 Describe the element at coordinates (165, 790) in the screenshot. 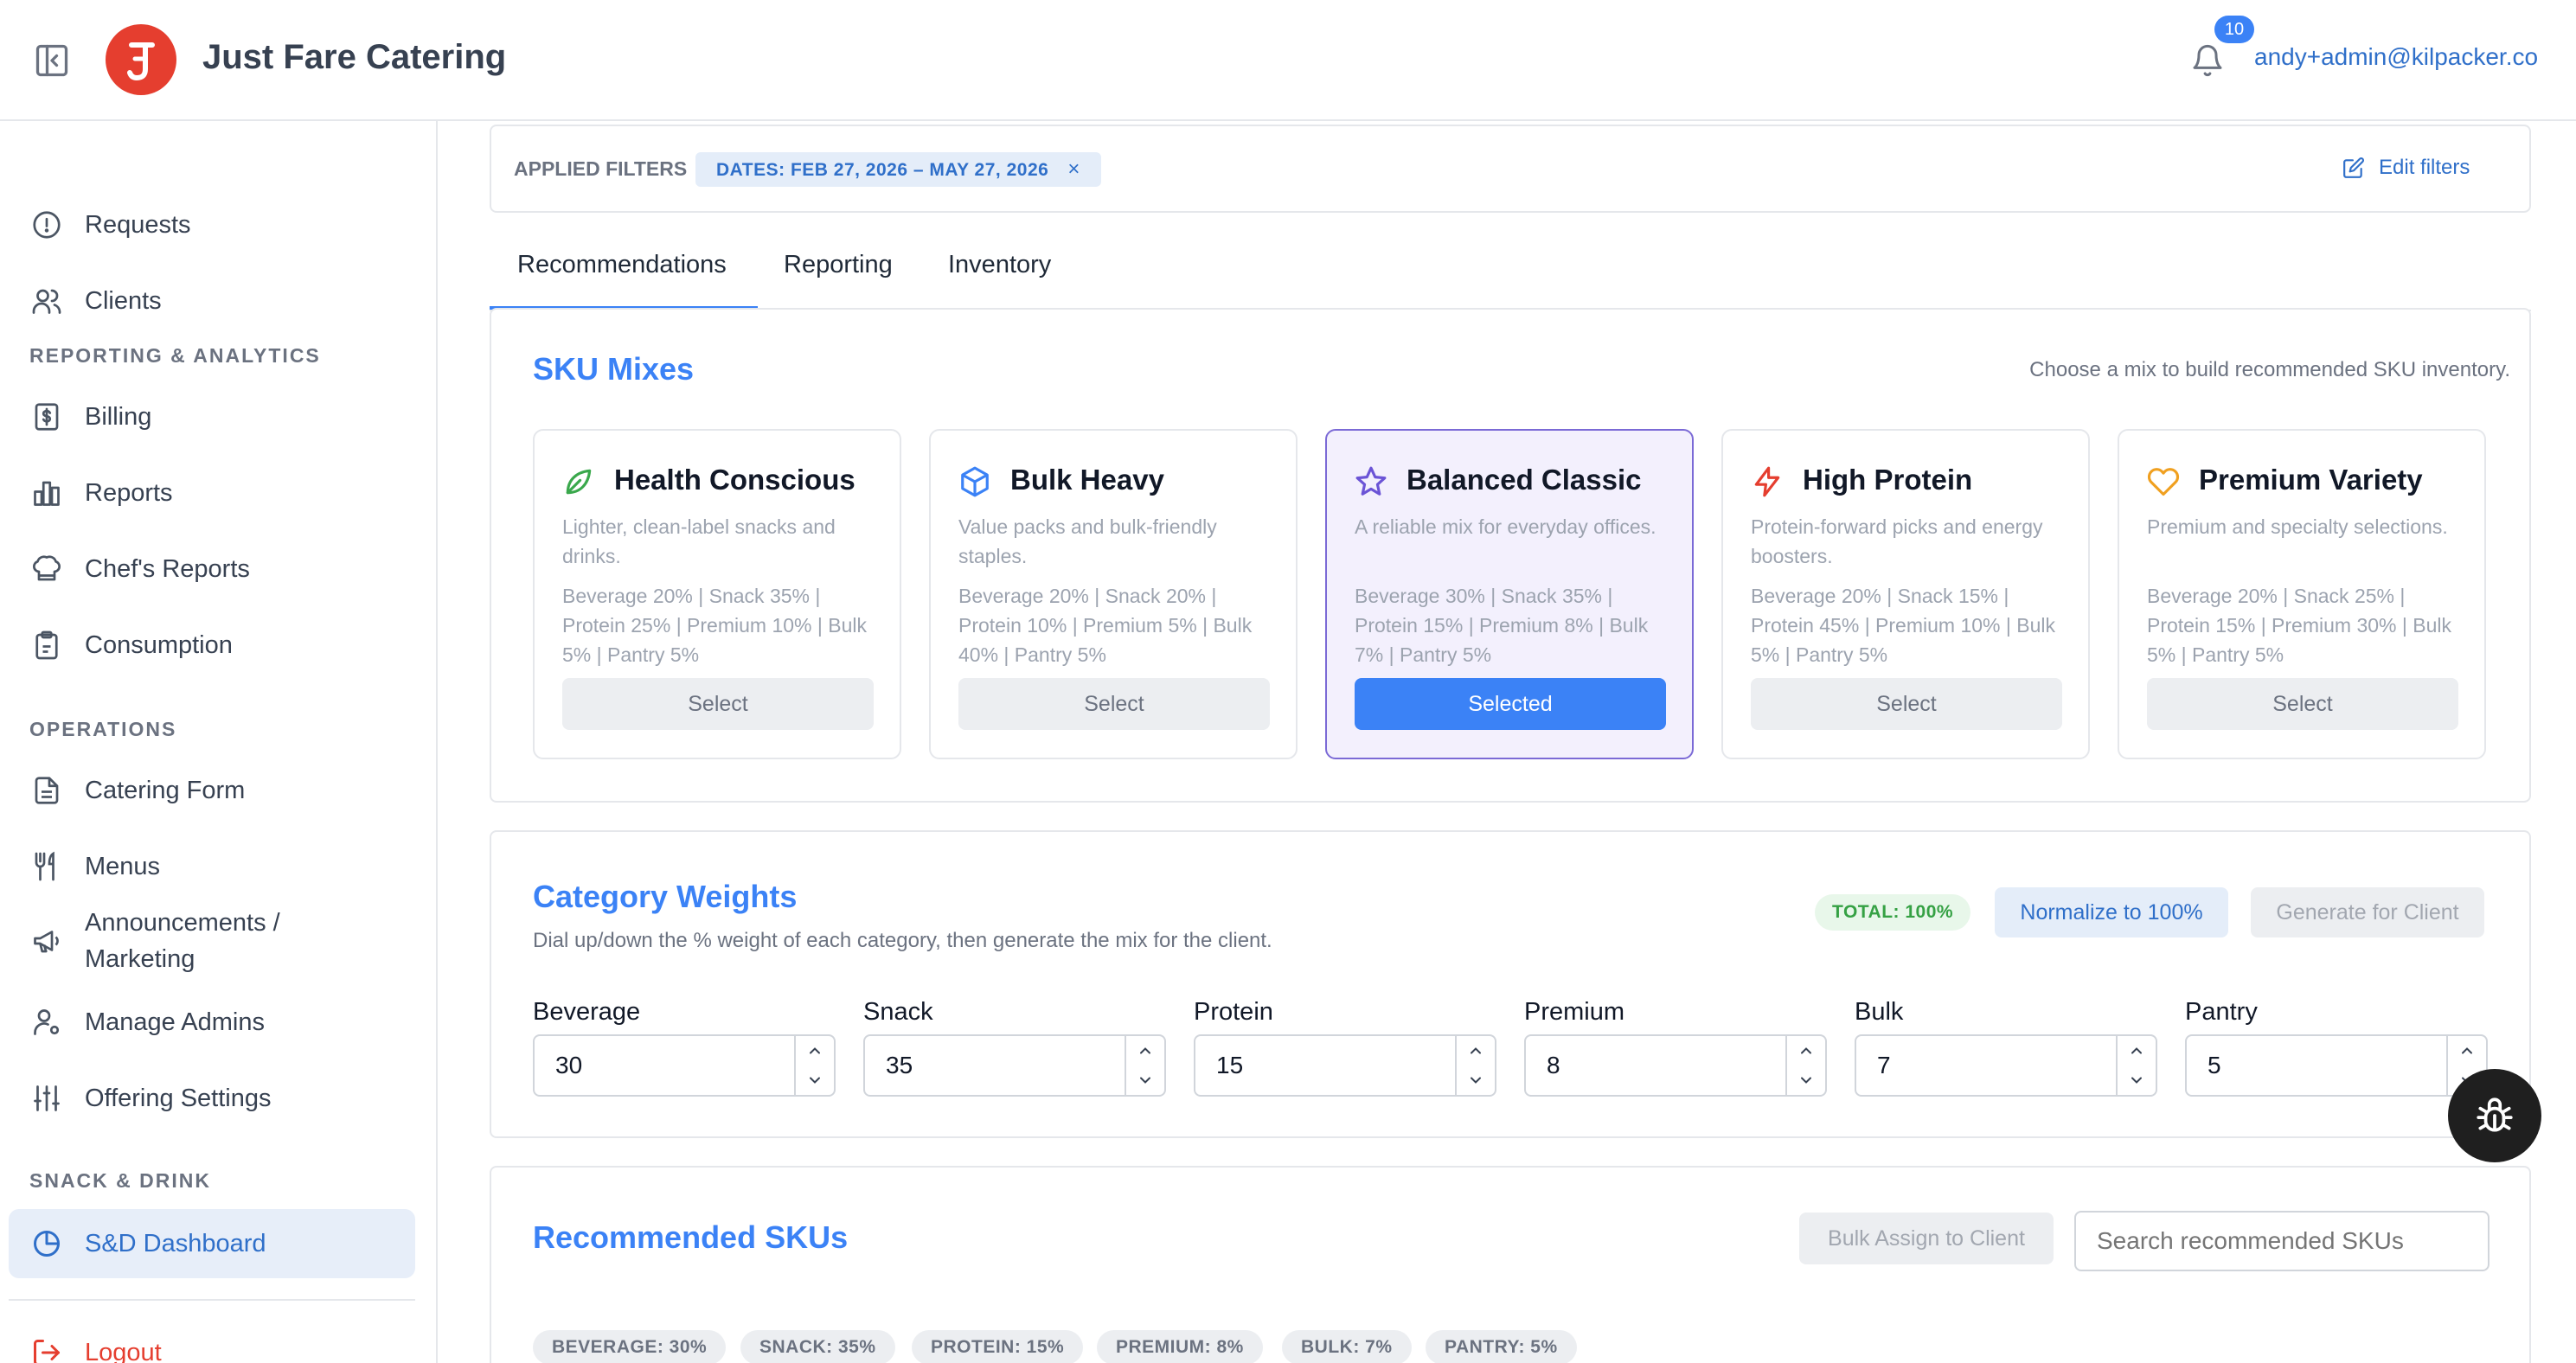

I see `sidebar-item-label: Catering Form` at that location.